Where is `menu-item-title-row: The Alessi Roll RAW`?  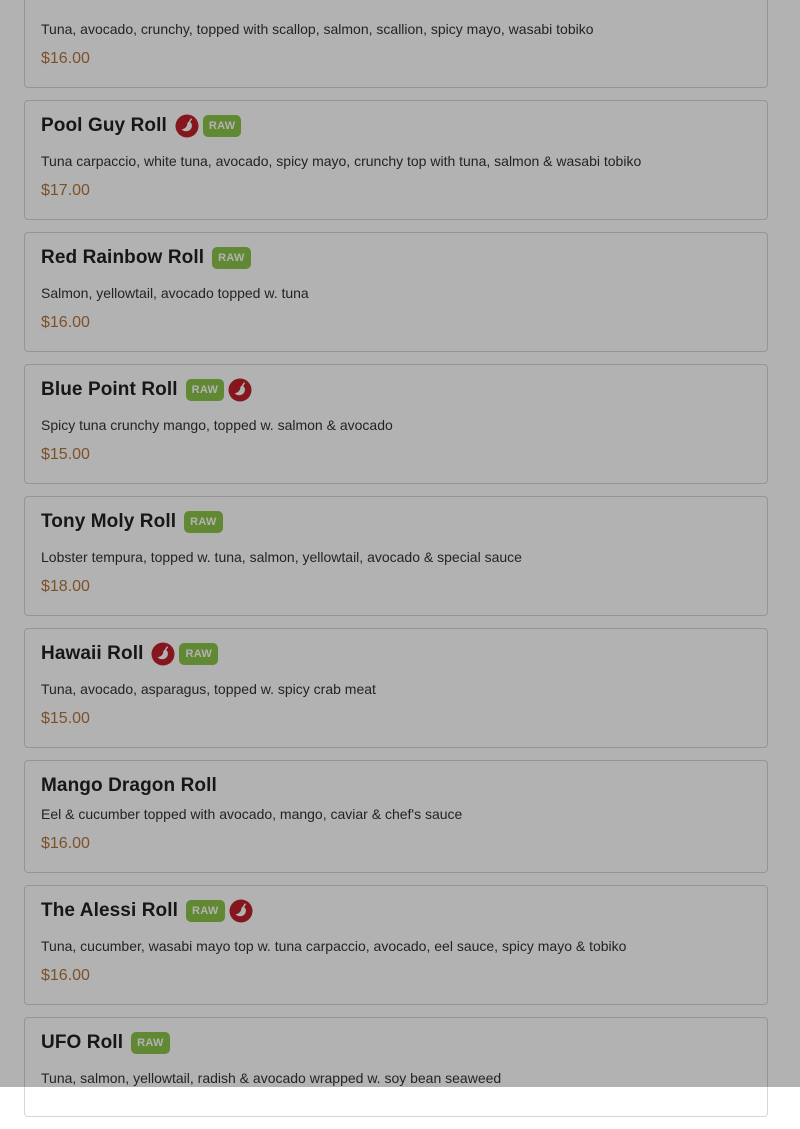 menu-item-title-row: The Alessi Roll RAW is located at coordinates (396, 904).